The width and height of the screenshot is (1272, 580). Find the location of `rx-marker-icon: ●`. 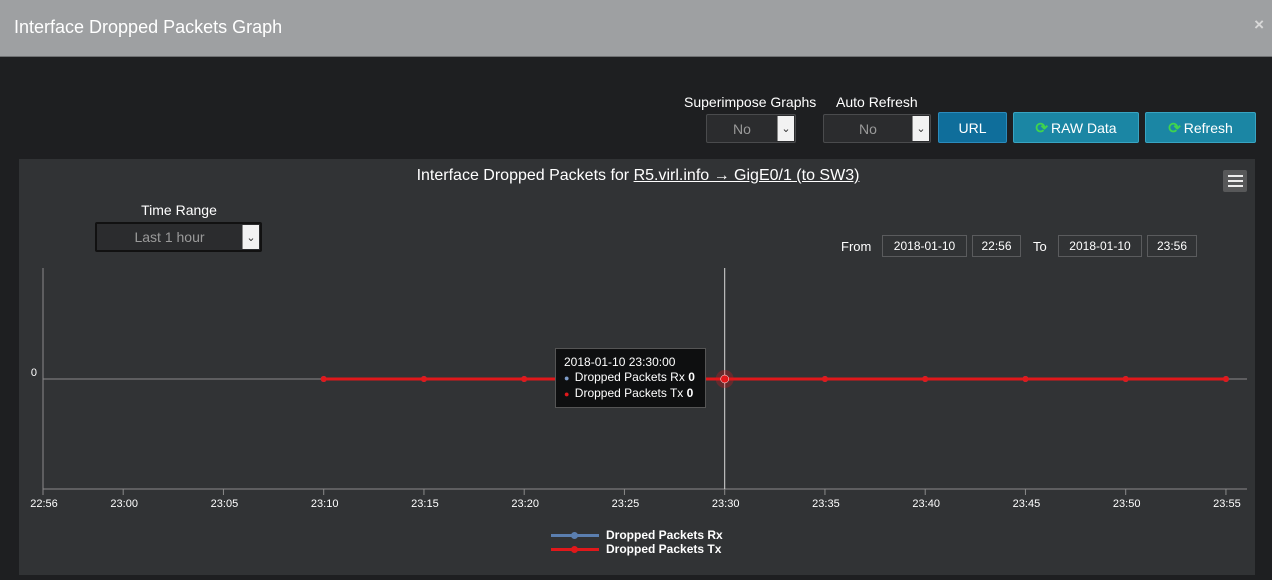

rx-marker-icon: ● is located at coordinates (567, 378).